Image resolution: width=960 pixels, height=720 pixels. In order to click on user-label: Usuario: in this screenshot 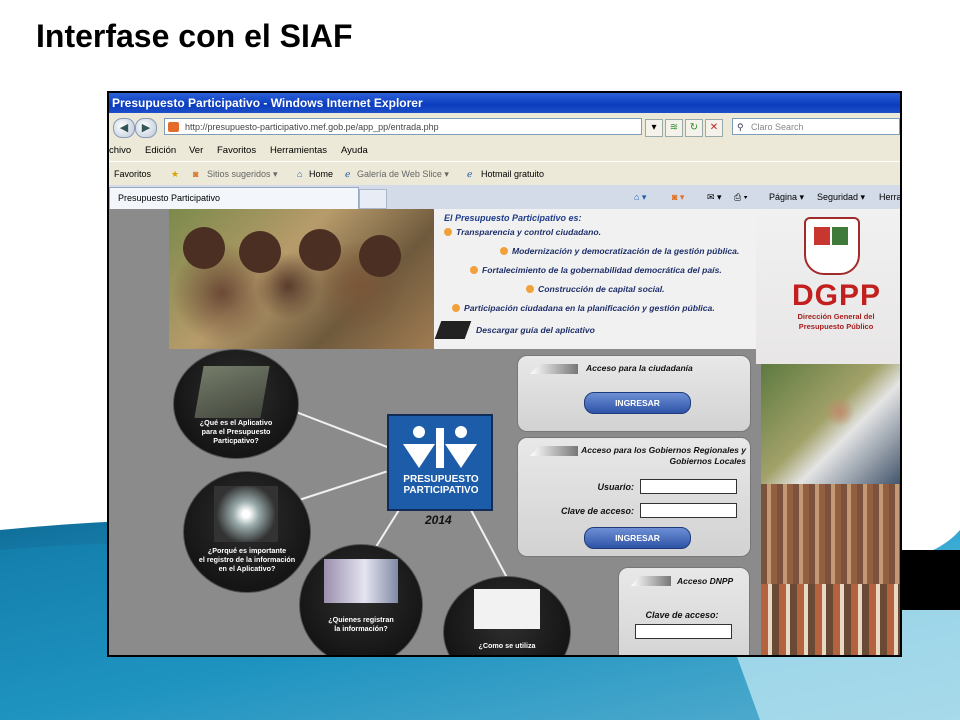, I will do `click(615, 487)`.